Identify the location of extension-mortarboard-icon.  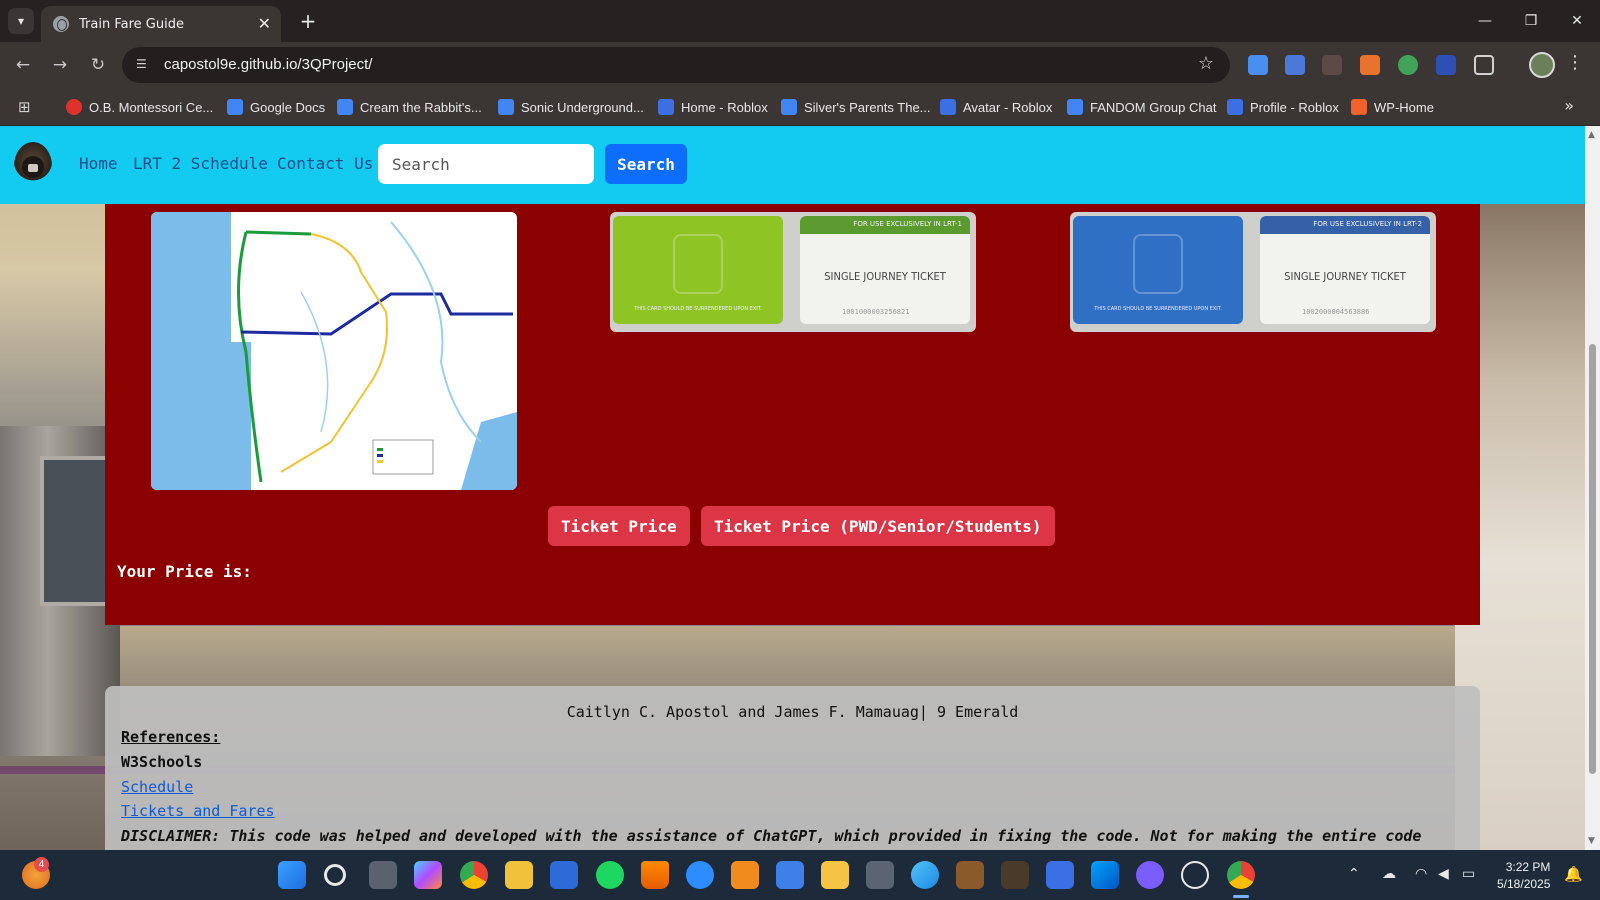
(1370, 65).